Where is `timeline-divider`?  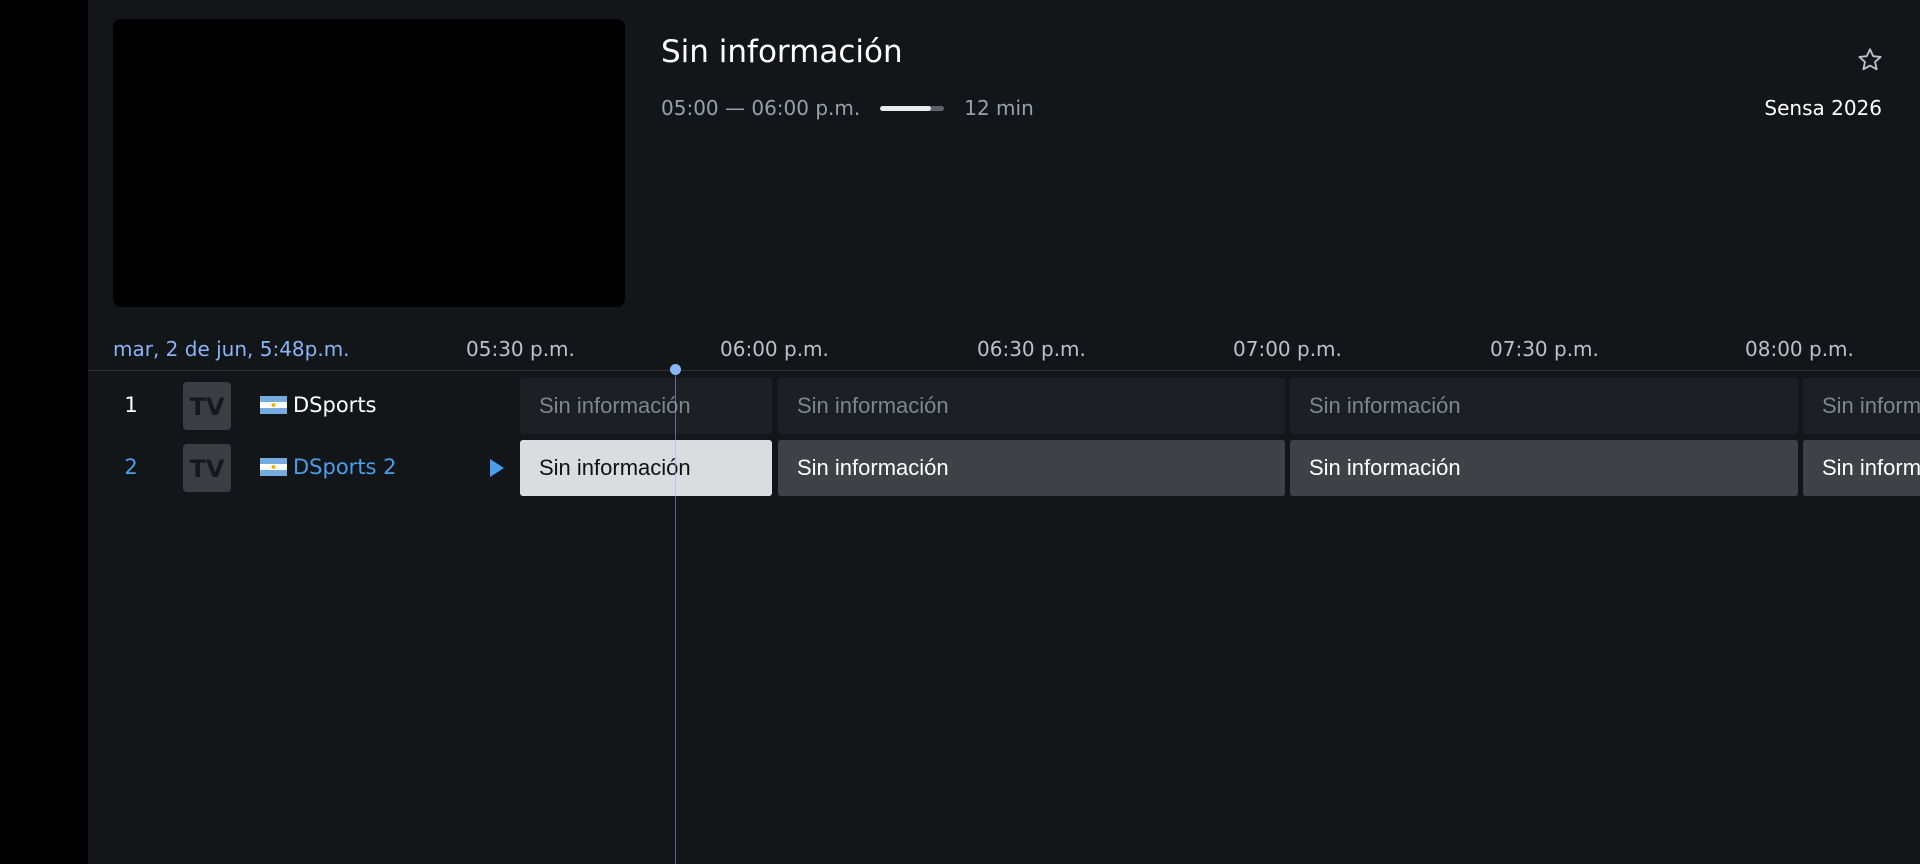 timeline-divider is located at coordinates (1004, 370).